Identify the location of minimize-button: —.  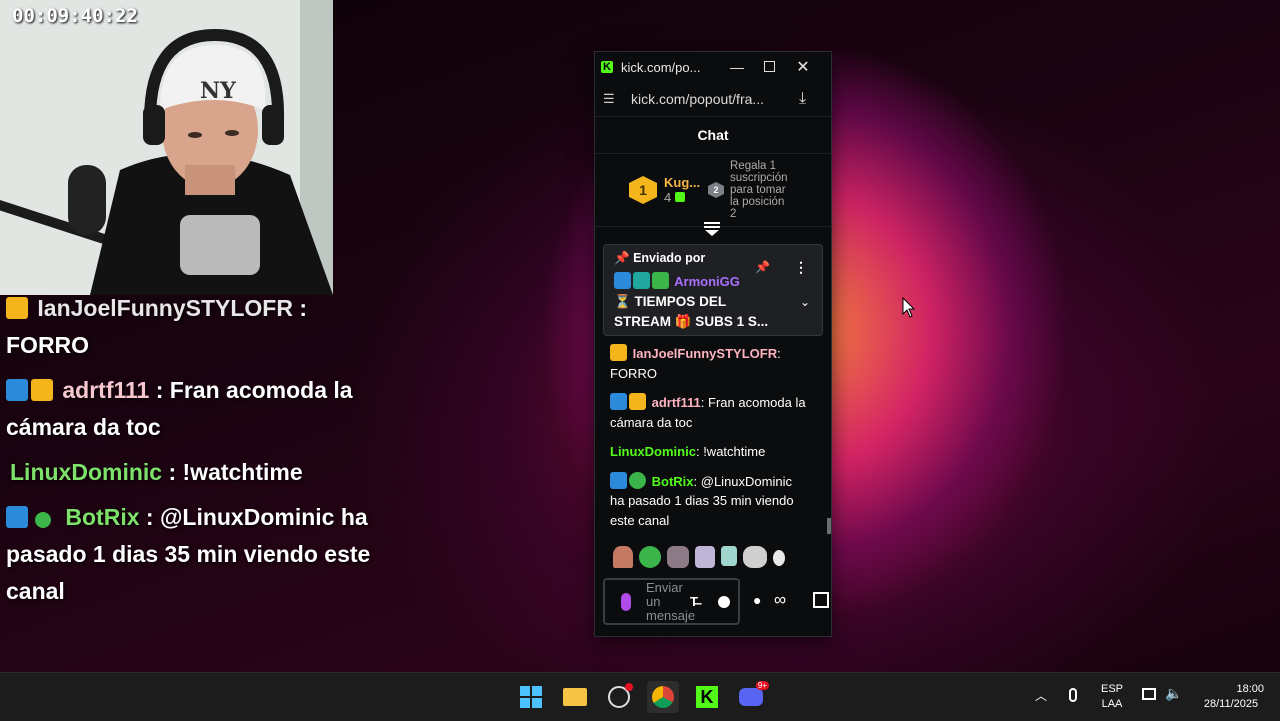
(737, 67).